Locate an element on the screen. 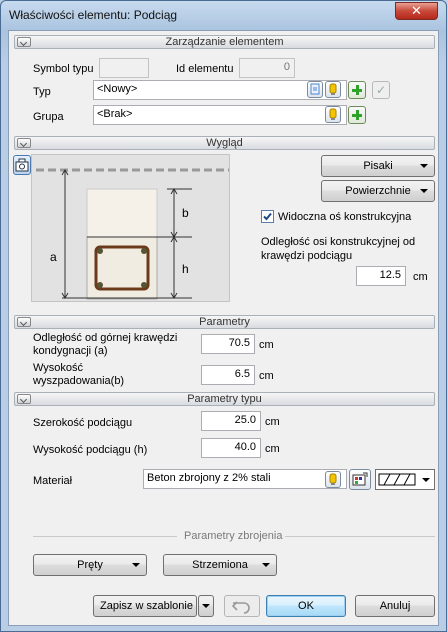 The image size is (447, 632). group-field: <Brak> is located at coordinates (220, 115).